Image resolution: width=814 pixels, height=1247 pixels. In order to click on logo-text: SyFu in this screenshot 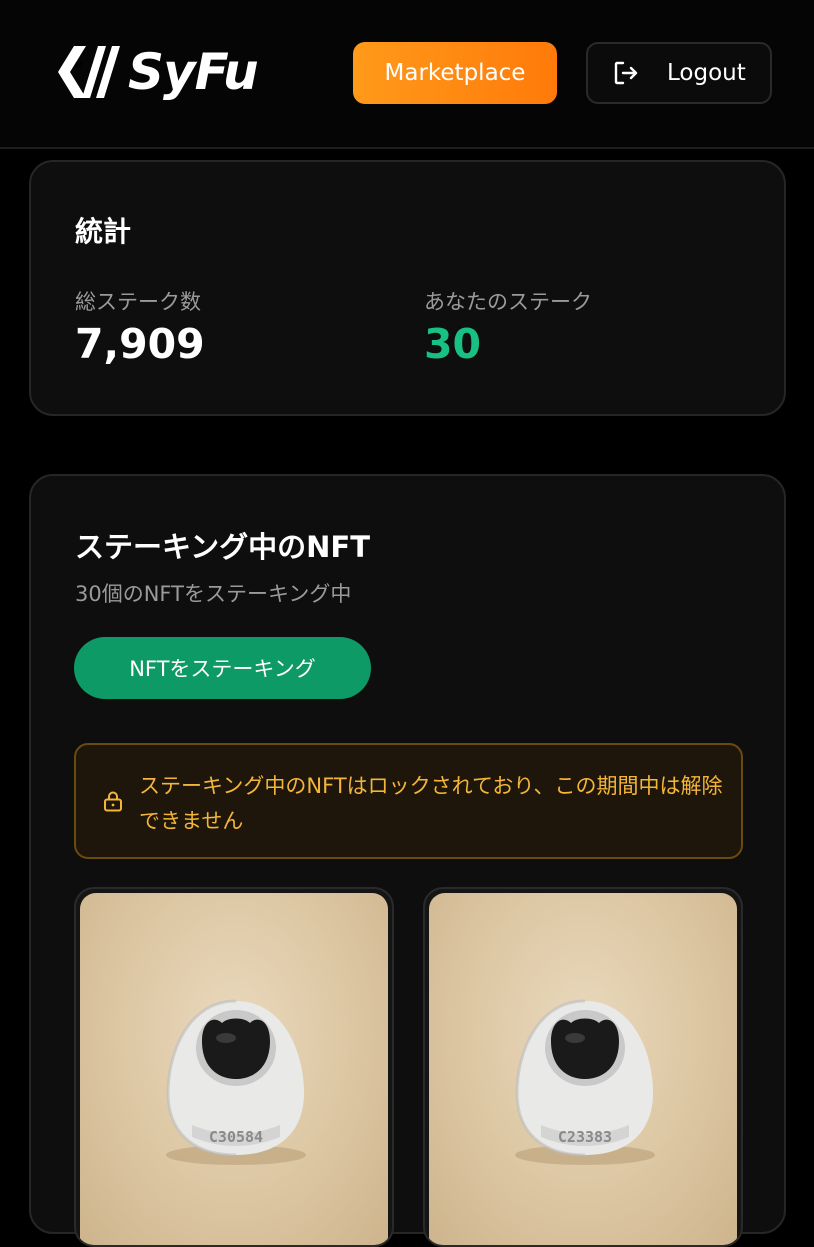, I will do `click(193, 72)`.